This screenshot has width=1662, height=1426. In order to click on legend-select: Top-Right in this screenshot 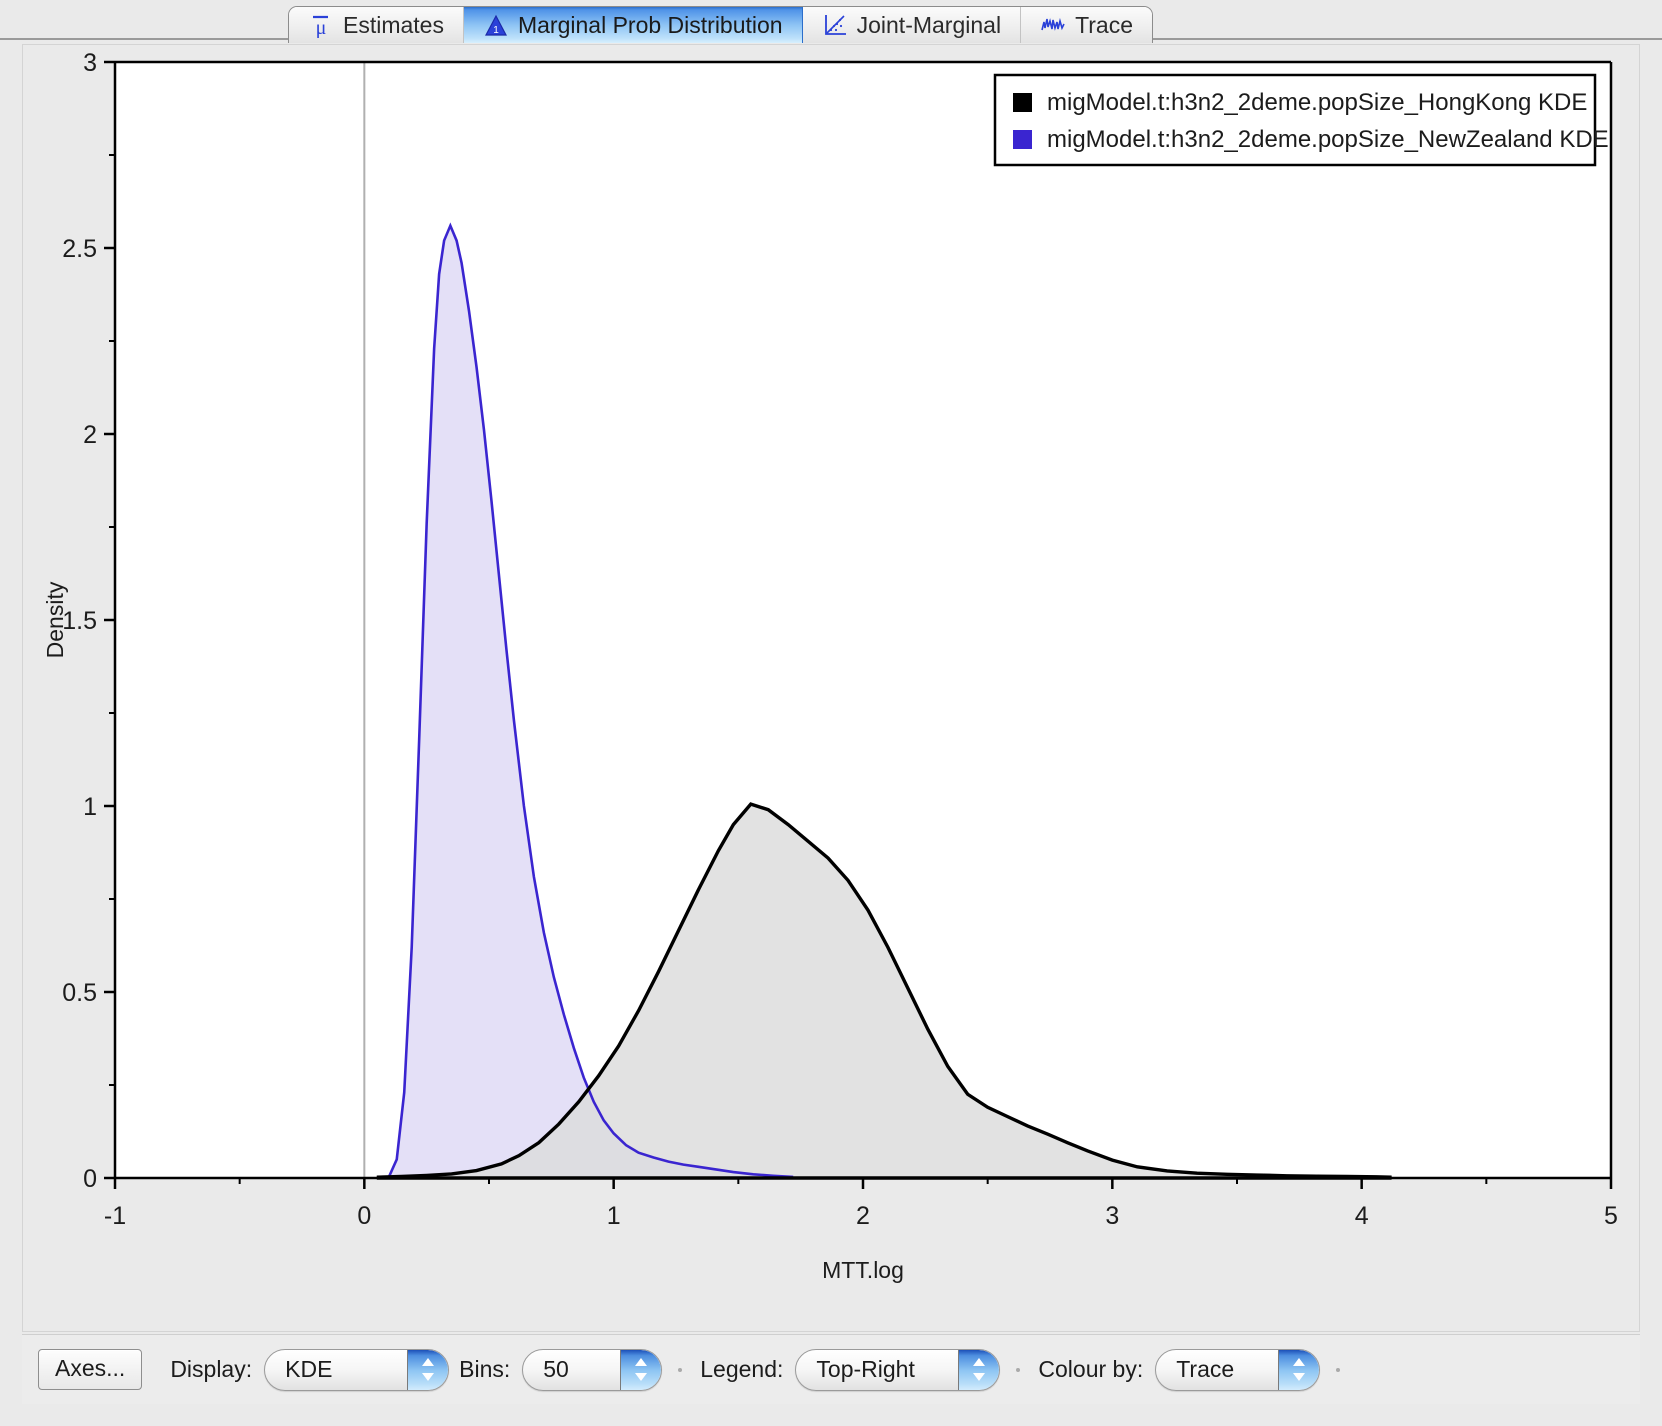, I will do `click(898, 1369)`.